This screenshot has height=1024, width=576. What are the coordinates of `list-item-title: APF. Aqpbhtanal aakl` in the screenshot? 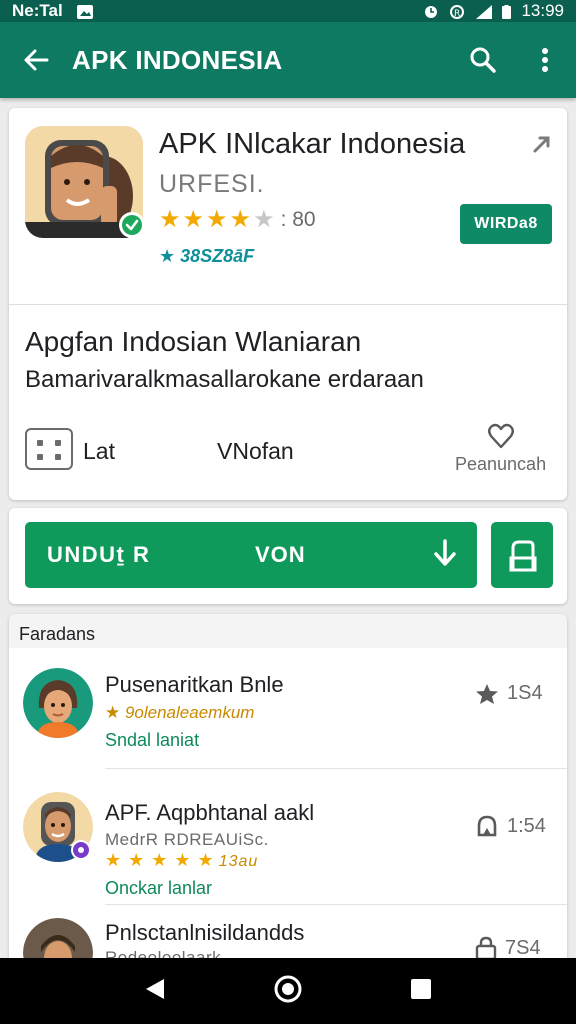 It's located at (210, 812).